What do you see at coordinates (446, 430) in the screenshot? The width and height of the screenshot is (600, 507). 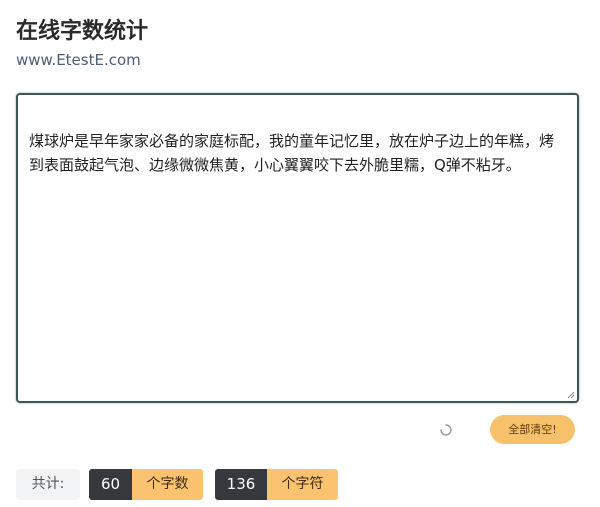 I see `spinner-icon` at bounding box center [446, 430].